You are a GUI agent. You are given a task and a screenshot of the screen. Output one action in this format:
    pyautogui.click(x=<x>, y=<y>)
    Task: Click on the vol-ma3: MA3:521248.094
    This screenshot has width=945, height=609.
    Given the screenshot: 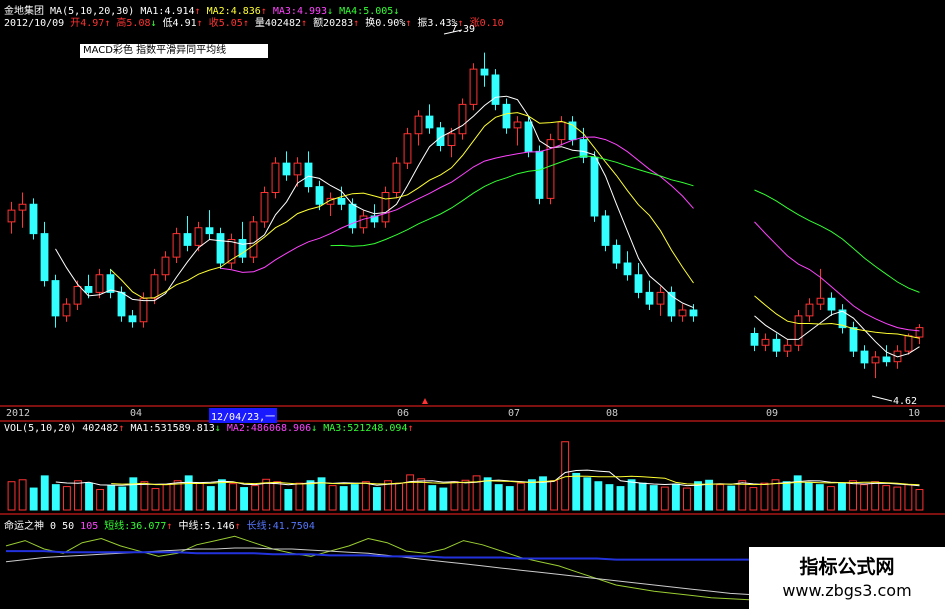 What is the action you would take?
    pyautogui.click(x=365, y=428)
    